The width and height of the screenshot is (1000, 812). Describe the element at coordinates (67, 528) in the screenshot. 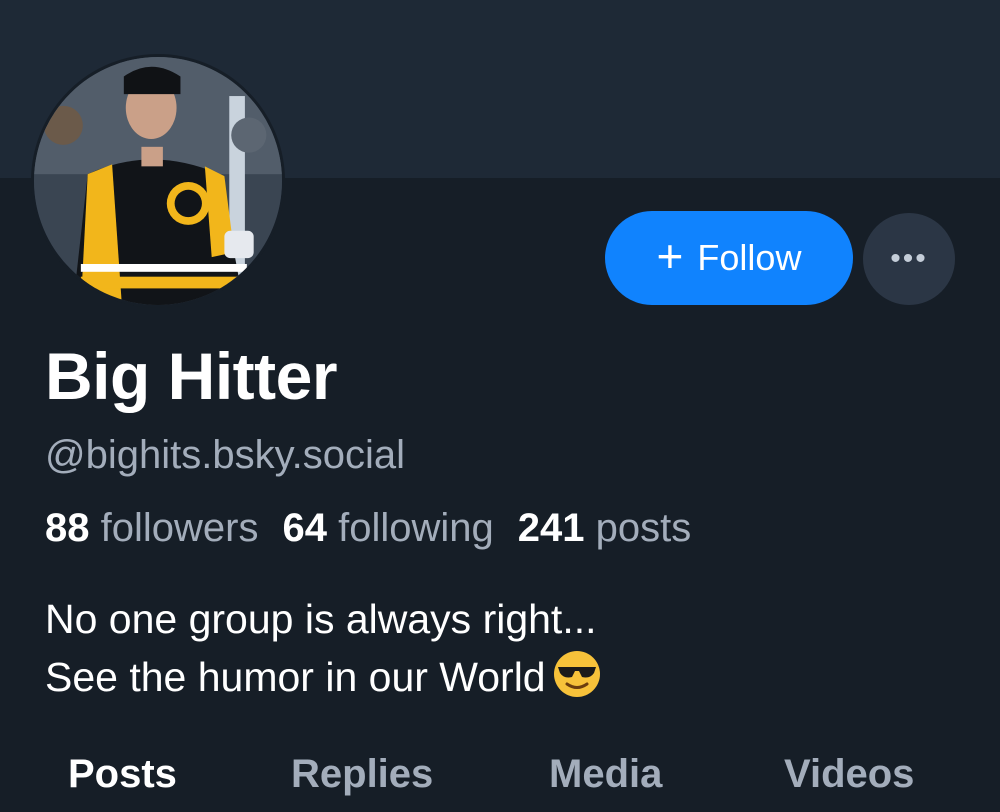

I see `followers-count: 88` at that location.